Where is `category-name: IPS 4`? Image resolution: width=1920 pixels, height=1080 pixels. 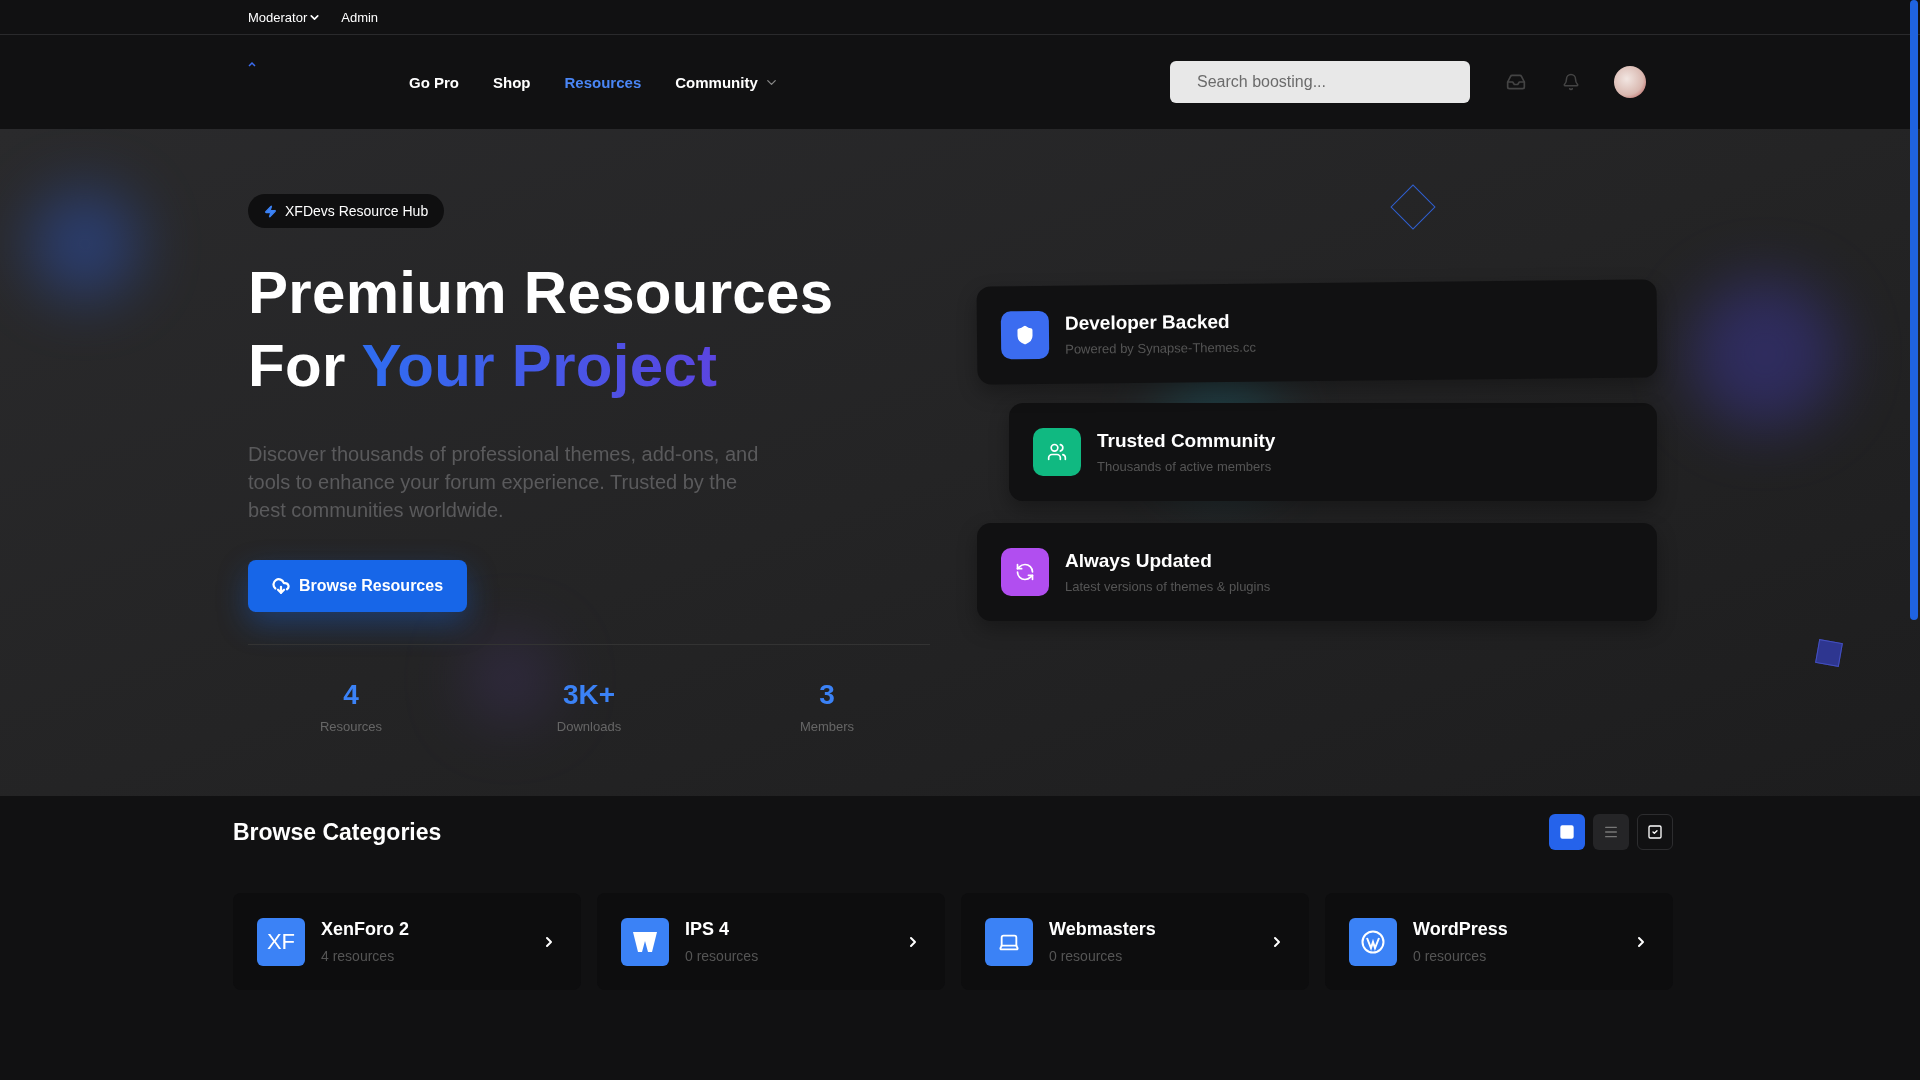
category-name: IPS 4 is located at coordinates (708, 929).